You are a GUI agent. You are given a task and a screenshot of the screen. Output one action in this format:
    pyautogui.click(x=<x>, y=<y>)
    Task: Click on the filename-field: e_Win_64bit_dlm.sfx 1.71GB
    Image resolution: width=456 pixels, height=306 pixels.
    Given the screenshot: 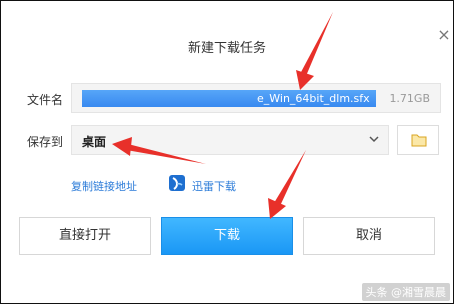 What is the action you would take?
    pyautogui.click(x=256, y=98)
    